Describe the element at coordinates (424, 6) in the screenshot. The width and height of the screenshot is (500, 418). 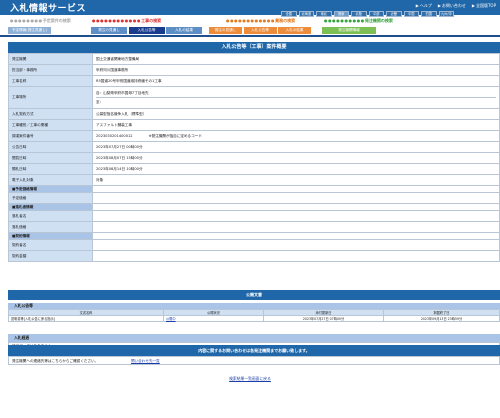
I see `help-link: ▶ヘルプ` at that location.